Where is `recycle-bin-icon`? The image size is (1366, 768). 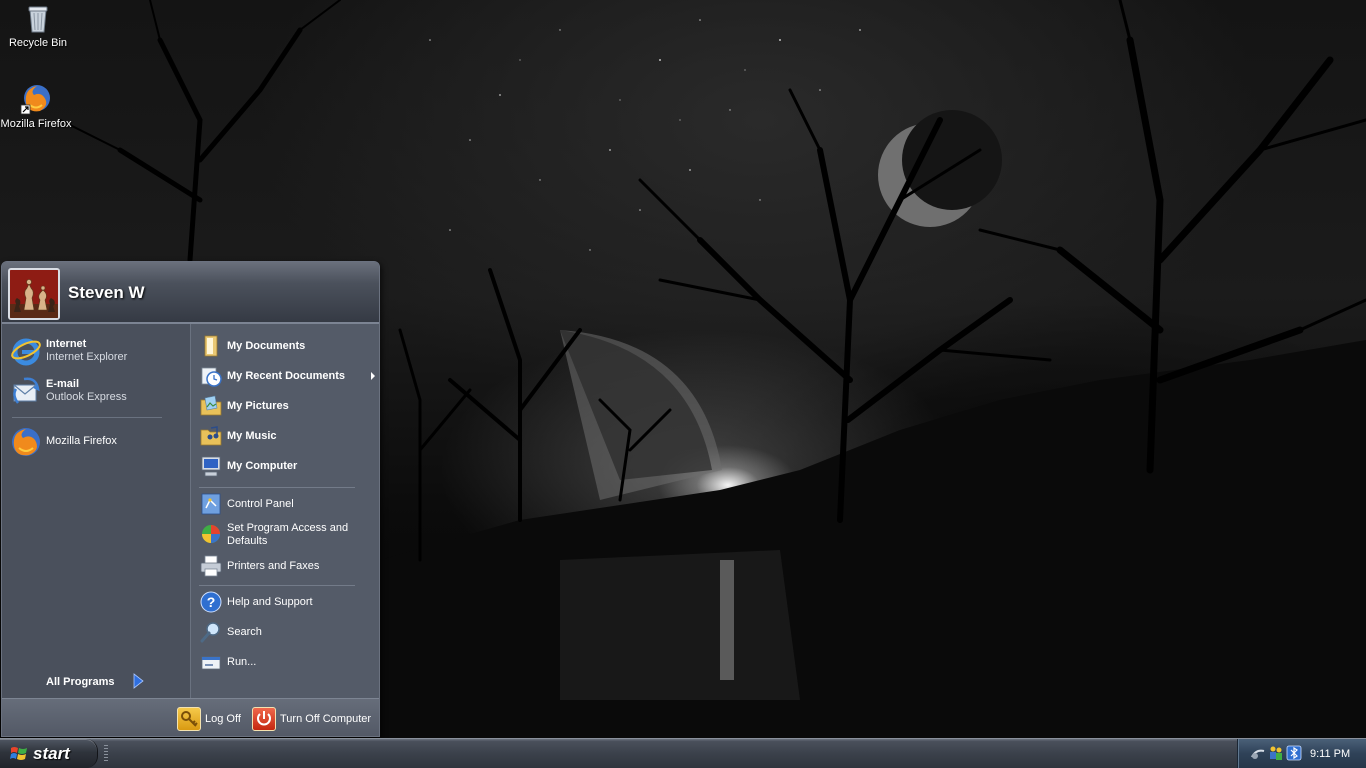 recycle-bin-icon is located at coordinates (38, 18).